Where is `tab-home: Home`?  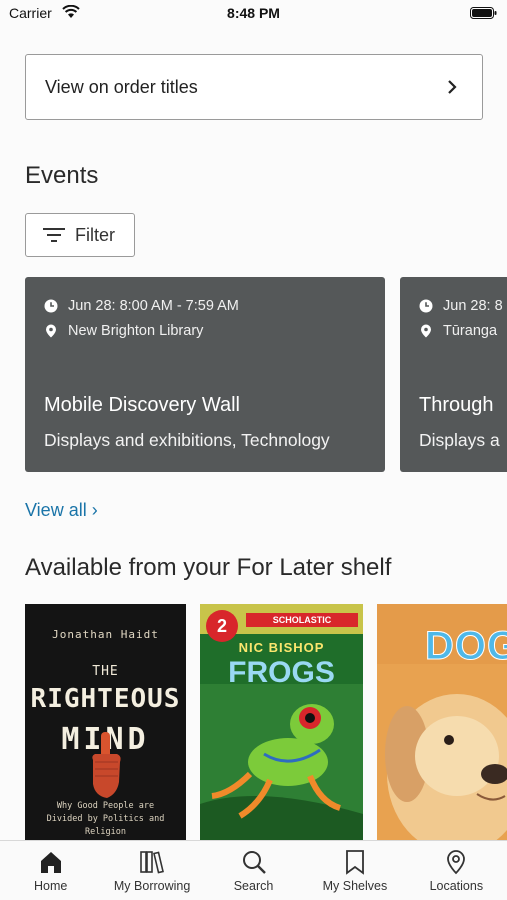
tab-home: Home is located at coordinates (50, 870).